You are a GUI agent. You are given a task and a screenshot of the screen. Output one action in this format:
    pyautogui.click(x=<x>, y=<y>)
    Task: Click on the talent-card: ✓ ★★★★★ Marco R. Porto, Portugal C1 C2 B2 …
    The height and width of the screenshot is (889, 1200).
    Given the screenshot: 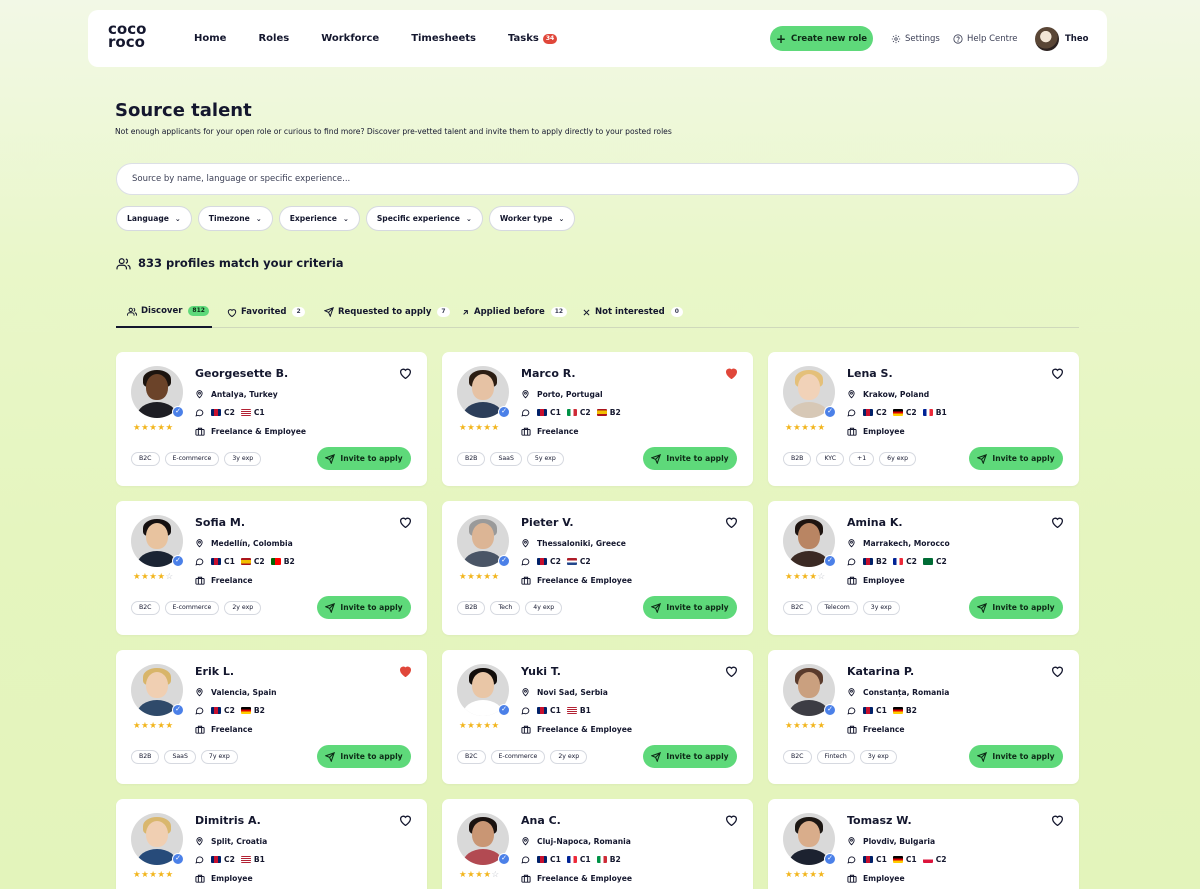 What is the action you would take?
    pyautogui.click(x=597, y=419)
    